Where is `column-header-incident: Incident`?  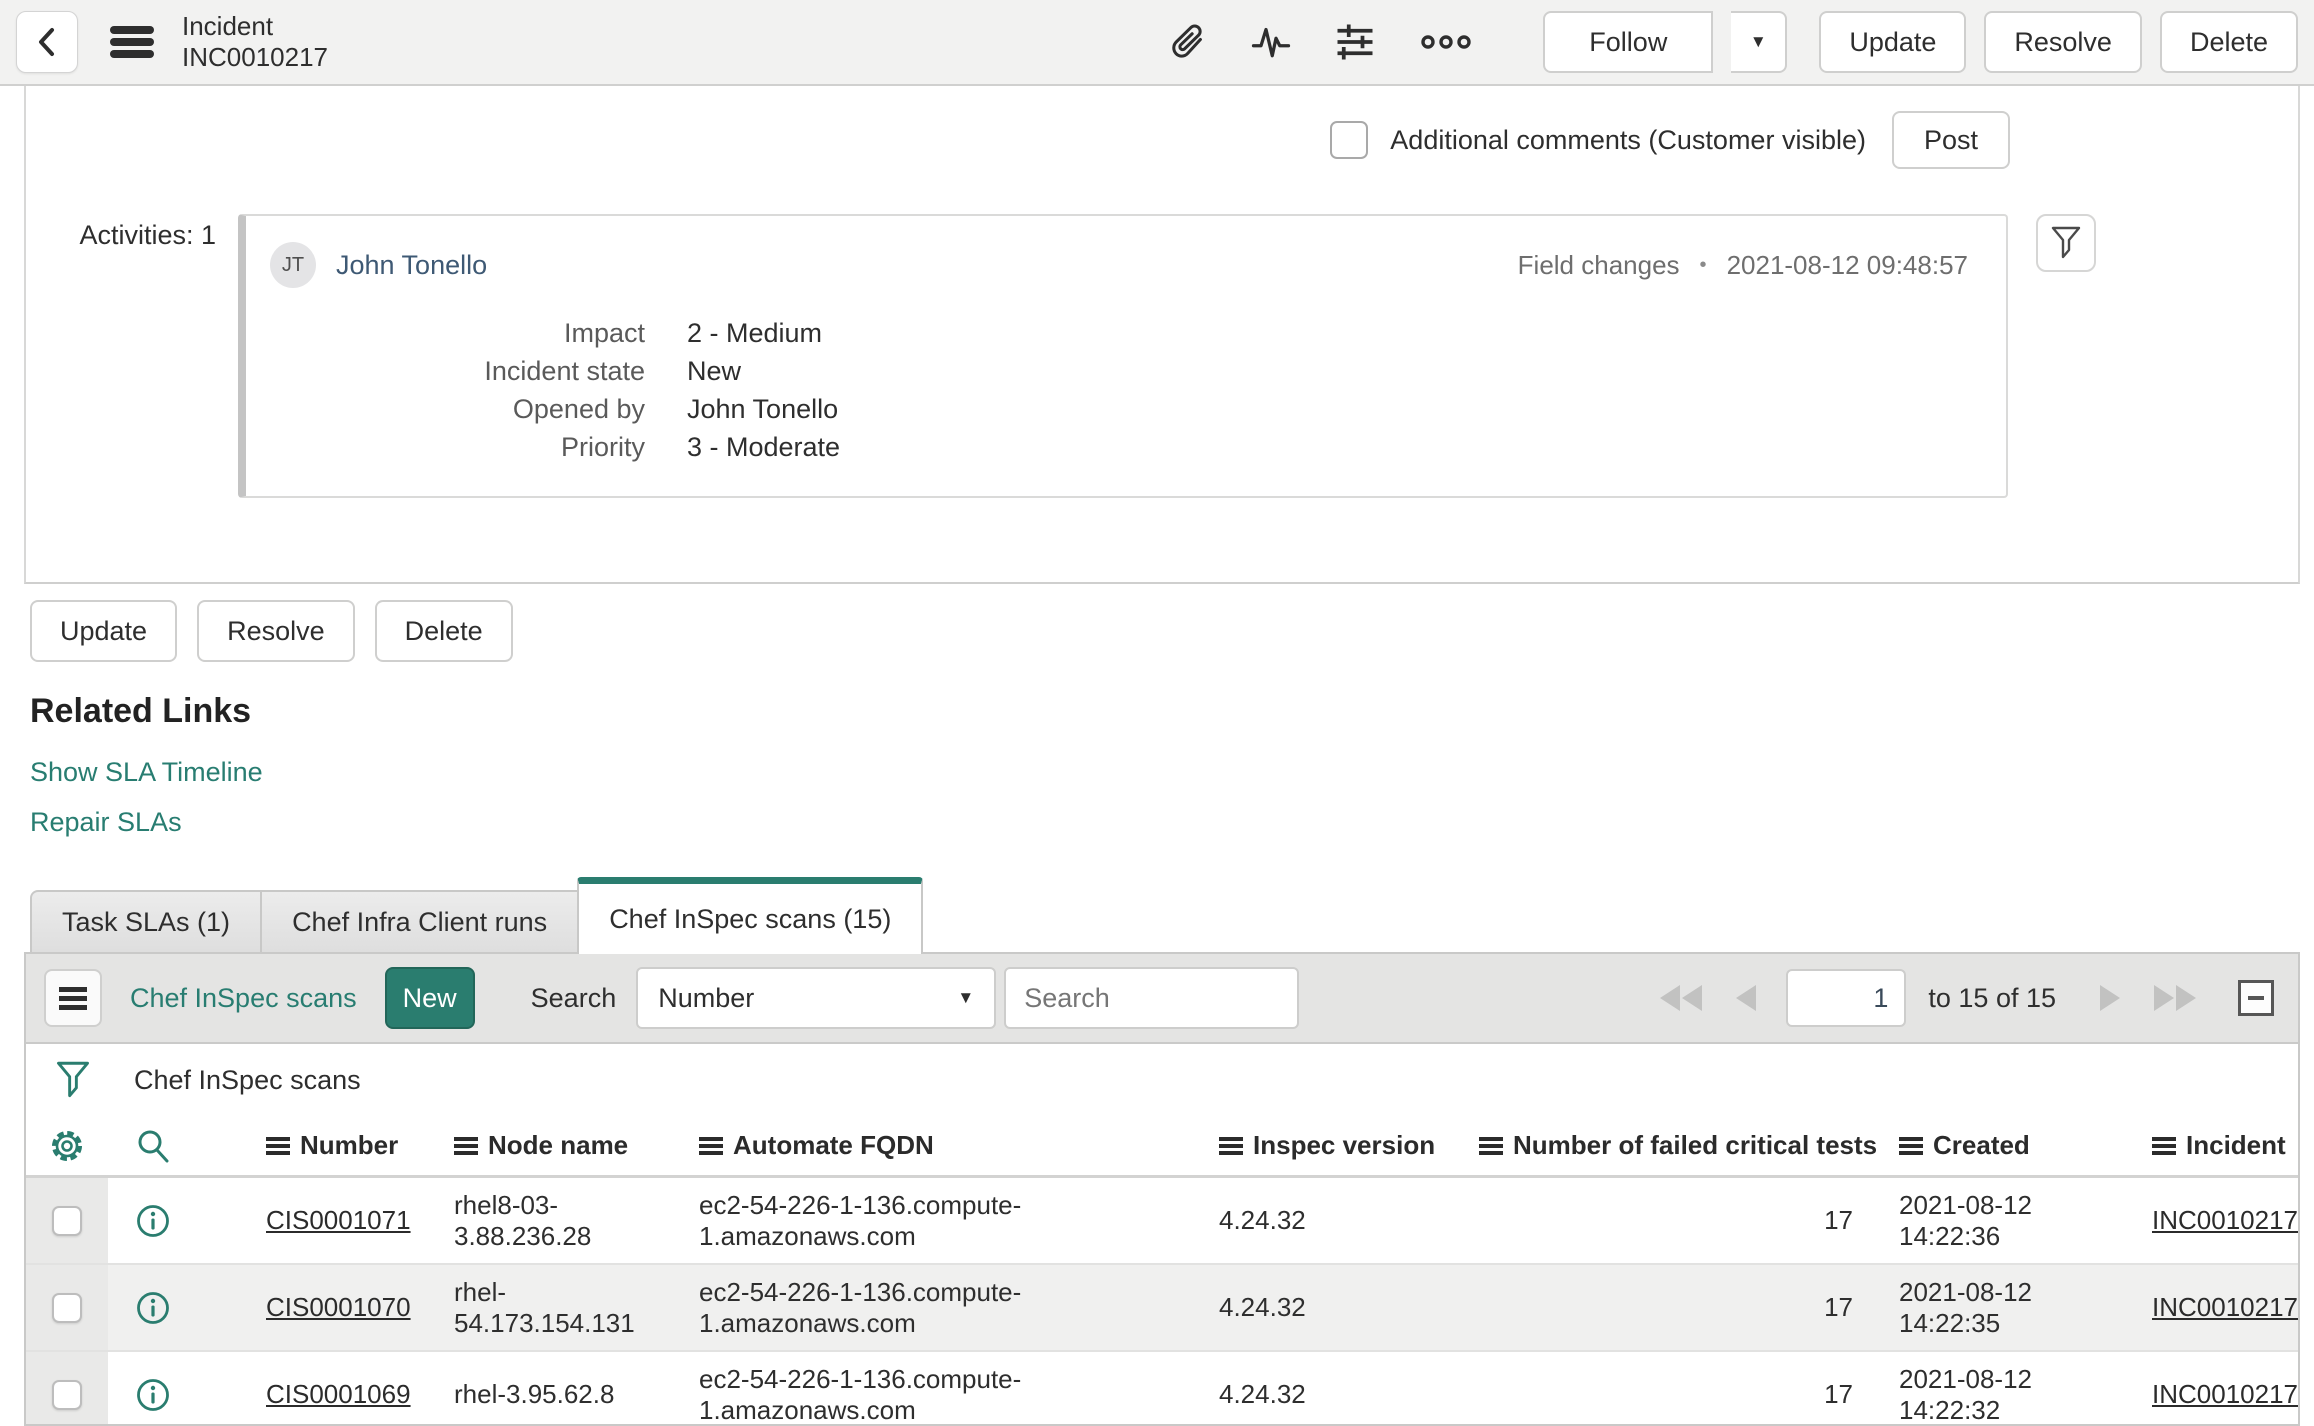 column-header-incident: Incident is located at coordinates (2218, 1145).